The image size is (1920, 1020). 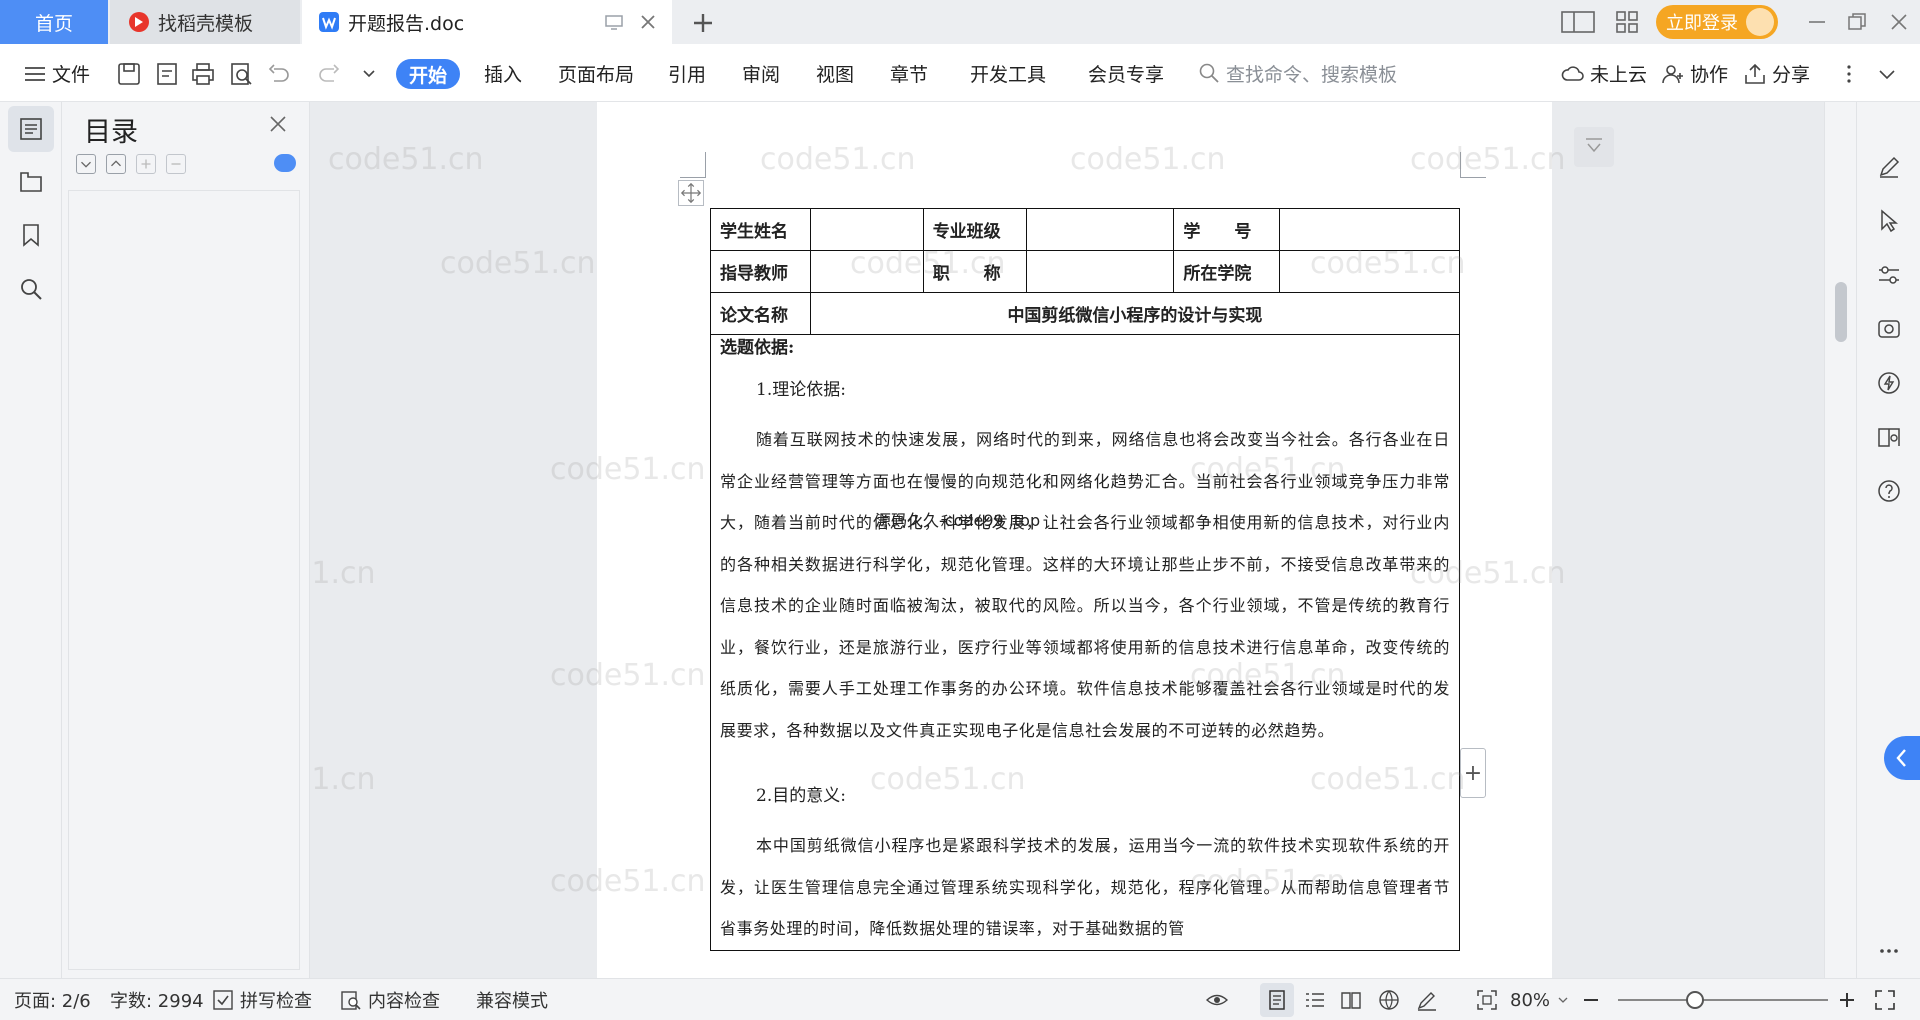 I want to click on display-mode-icon, so click(x=614, y=22).